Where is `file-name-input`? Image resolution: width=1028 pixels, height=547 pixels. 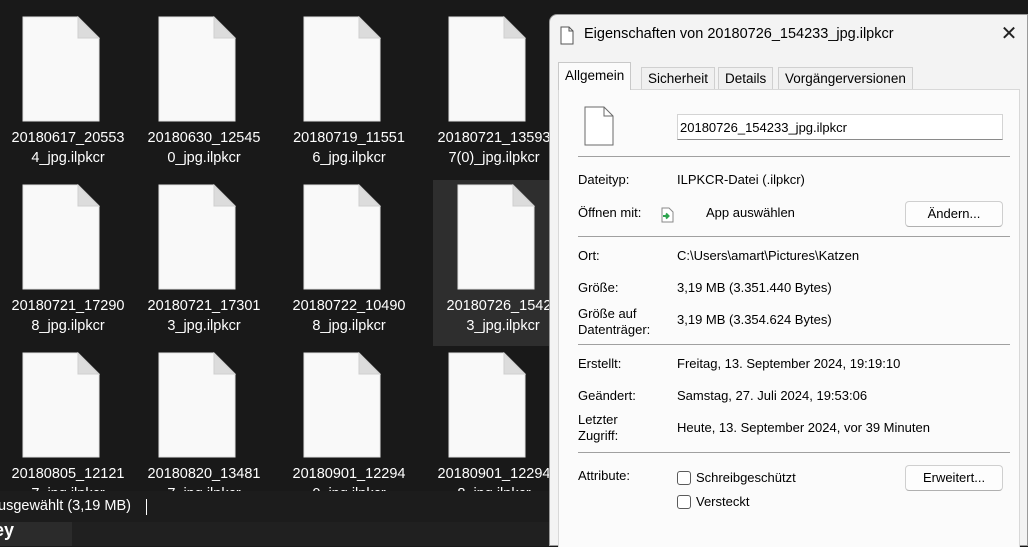
file-name-input is located at coordinates (840, 127).